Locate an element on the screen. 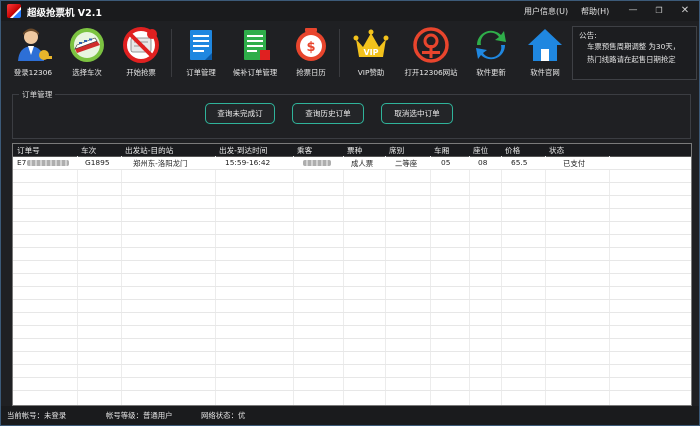 The height and width of the screenshot is (426, 700). toolbar-website: 软件官网 is located at coordinates (545, 53).